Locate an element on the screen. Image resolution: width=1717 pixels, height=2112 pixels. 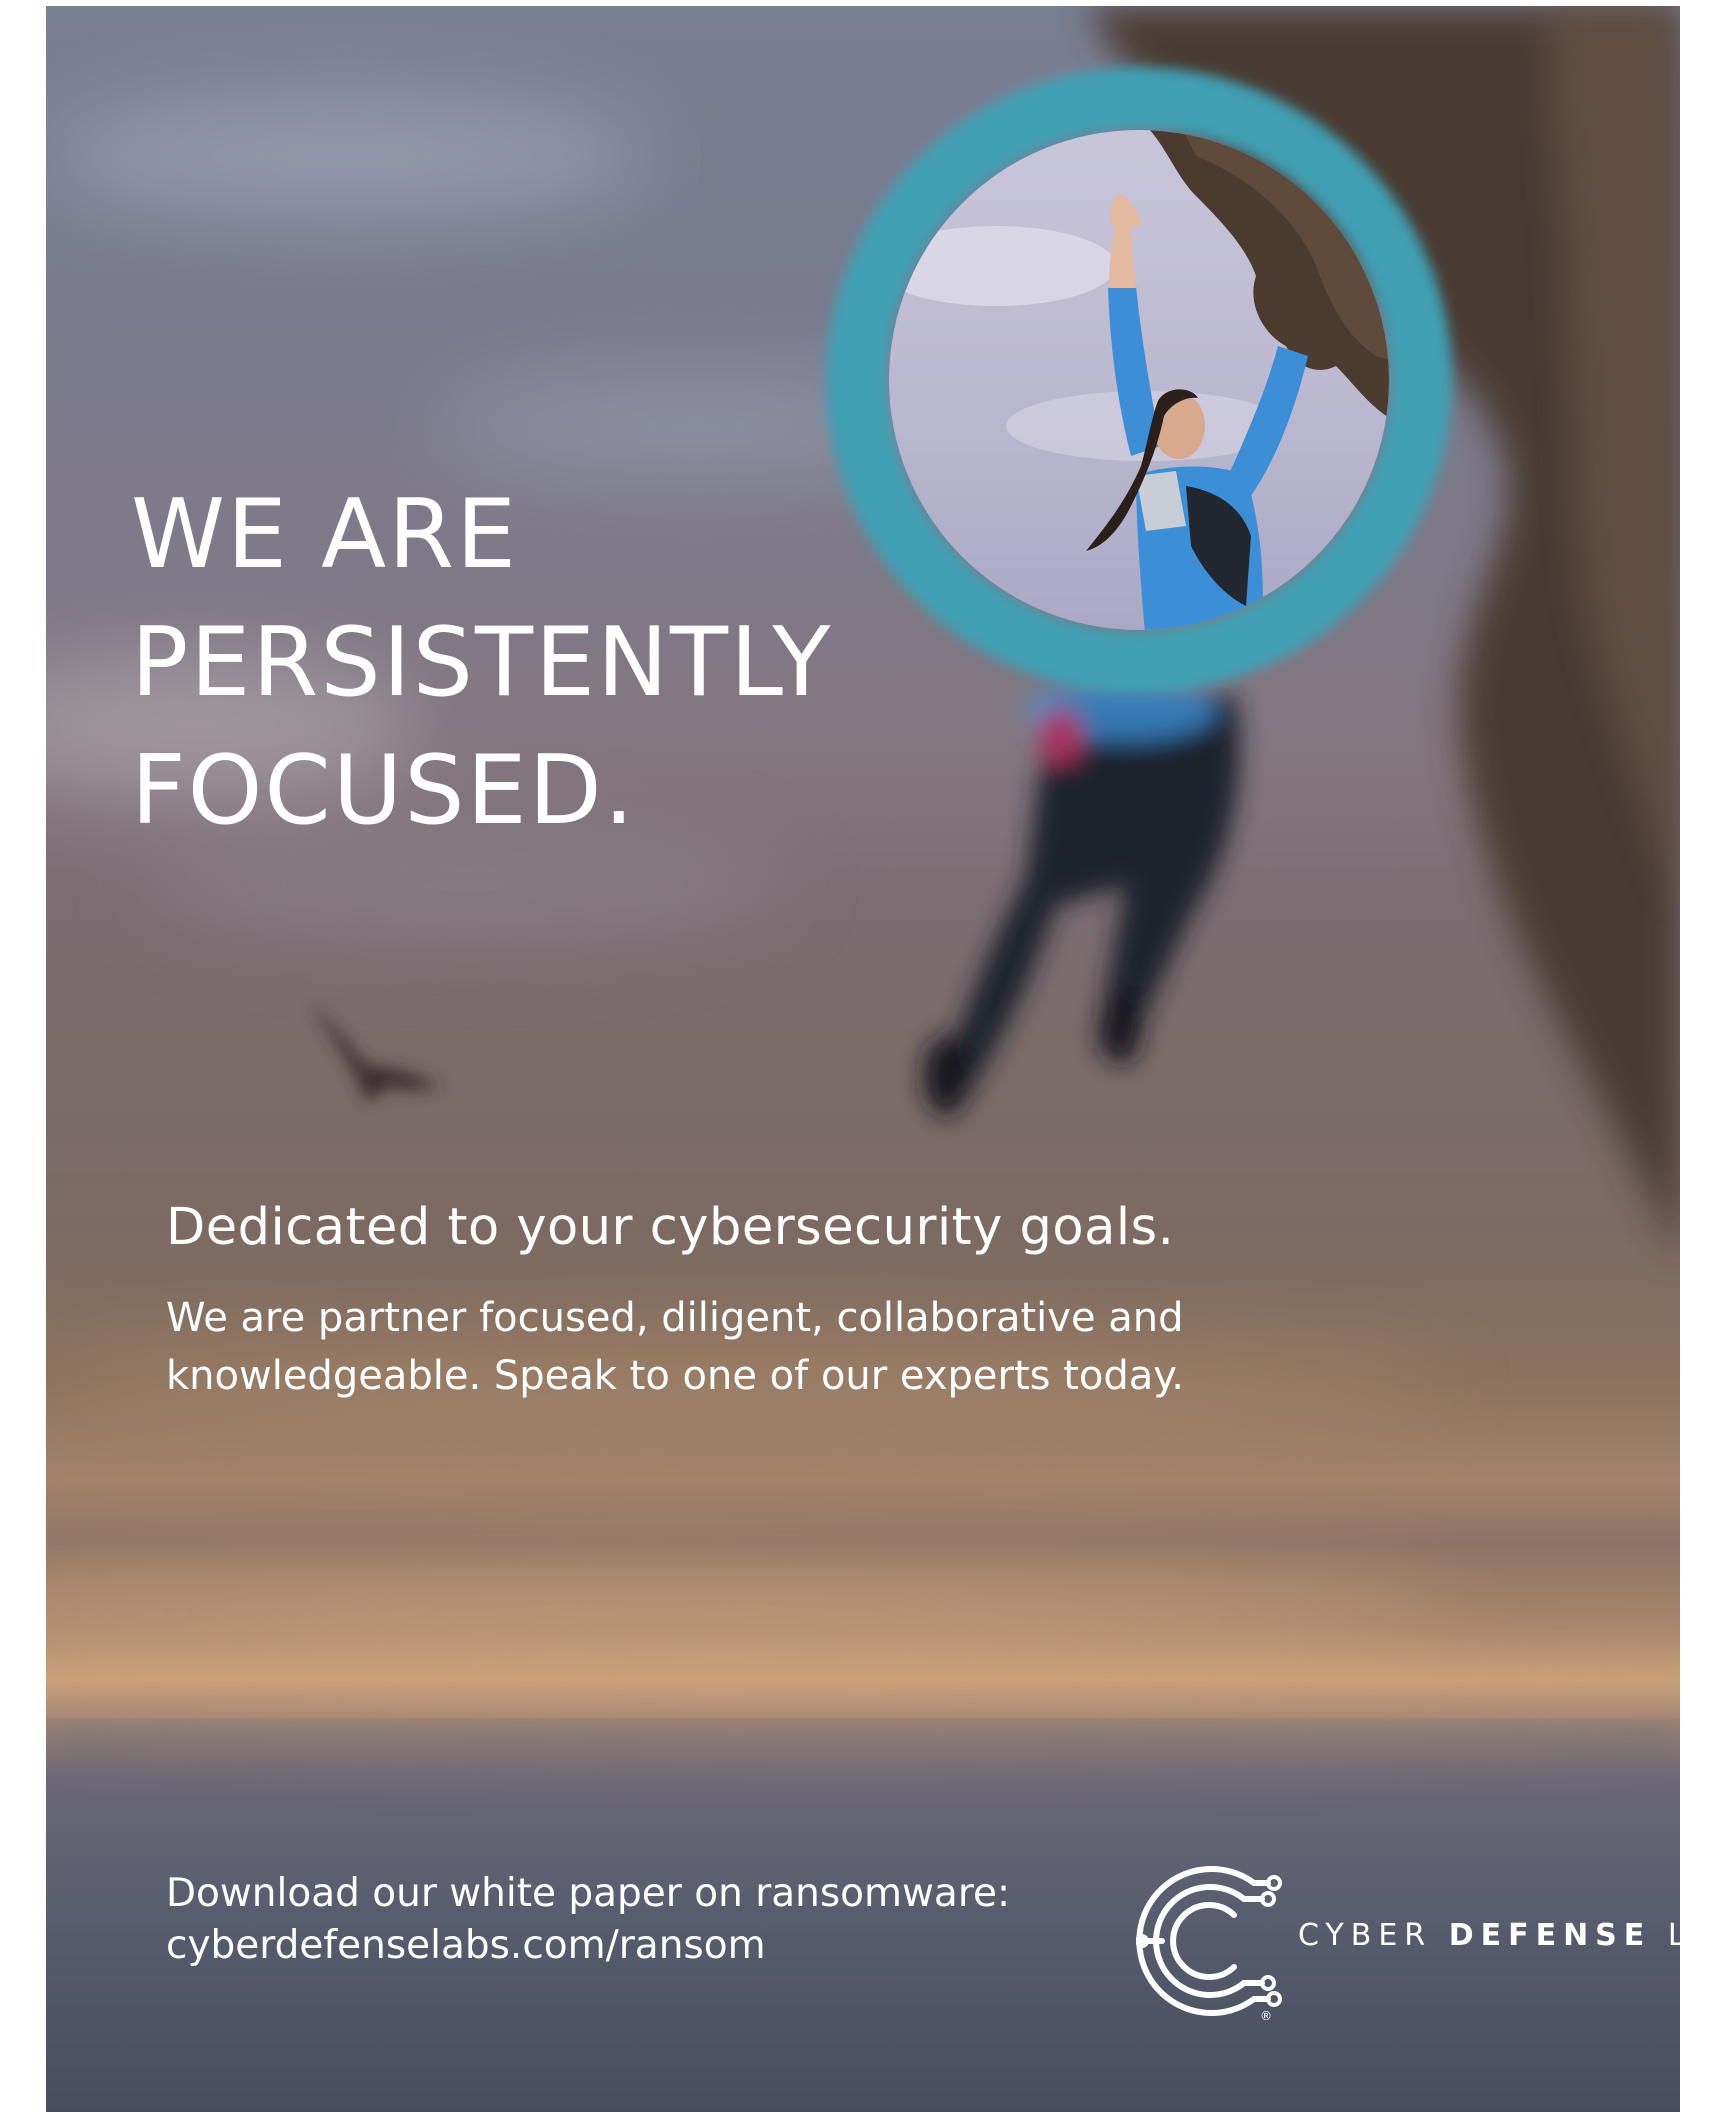
headline: WE ARE PERSISTENTLY FOCUSED. is located at coordinates (481, 663).